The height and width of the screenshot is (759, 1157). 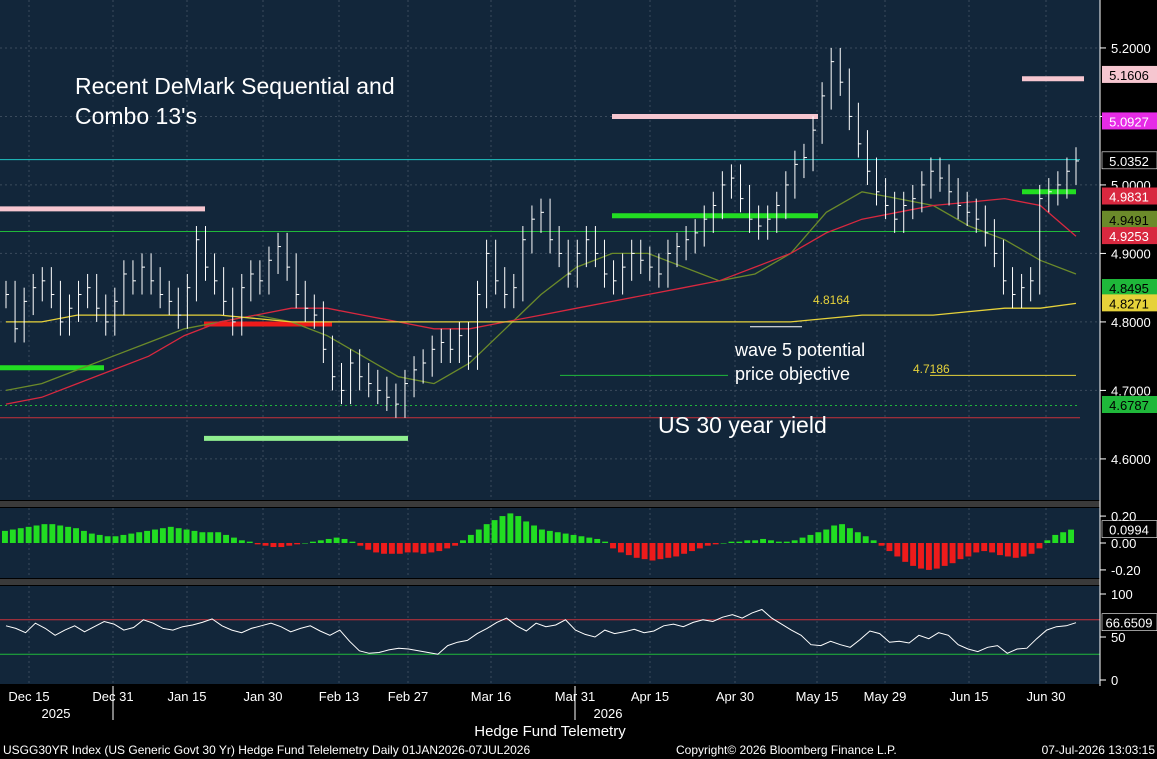 What do you see at coordinates (1129, 623) in the screenshot?
I see `rsi-value-label: 66.6509` at bounding box center [1129, 623].